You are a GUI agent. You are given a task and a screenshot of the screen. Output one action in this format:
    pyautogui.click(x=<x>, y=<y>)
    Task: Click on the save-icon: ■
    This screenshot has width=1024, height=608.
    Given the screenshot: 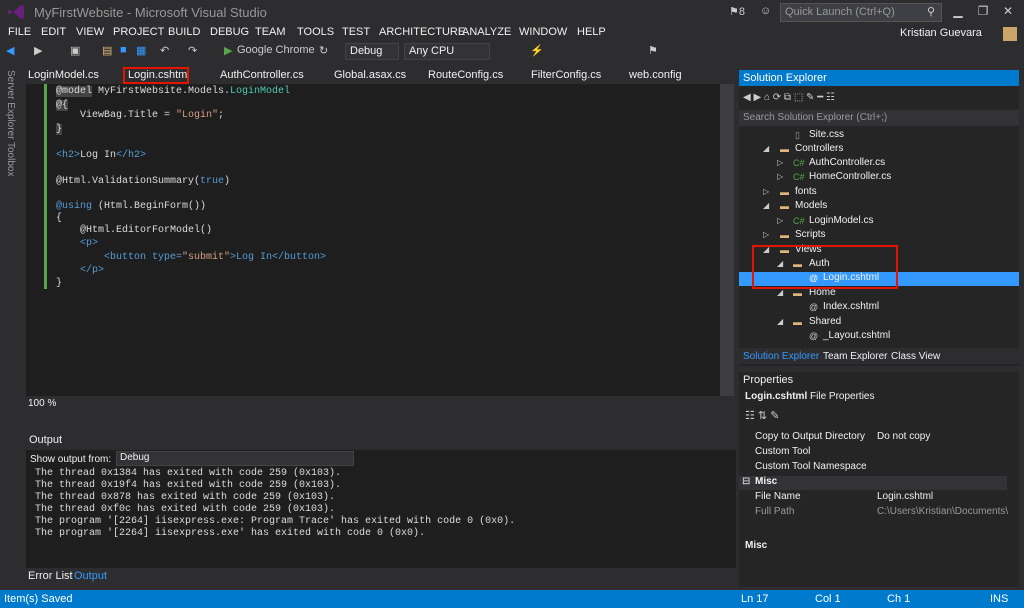 What is the action you would take?
    pyautogui.click(x=123, y=50)
    